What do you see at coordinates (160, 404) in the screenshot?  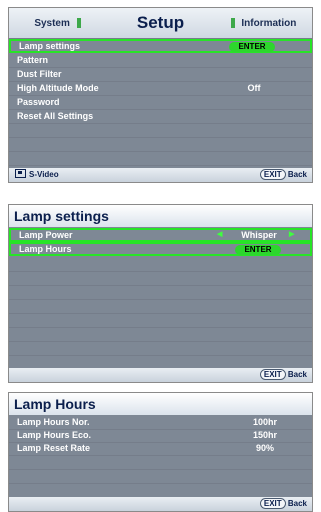 I see `panel-title: Lamp Hours` at bounding box center [160, 404].